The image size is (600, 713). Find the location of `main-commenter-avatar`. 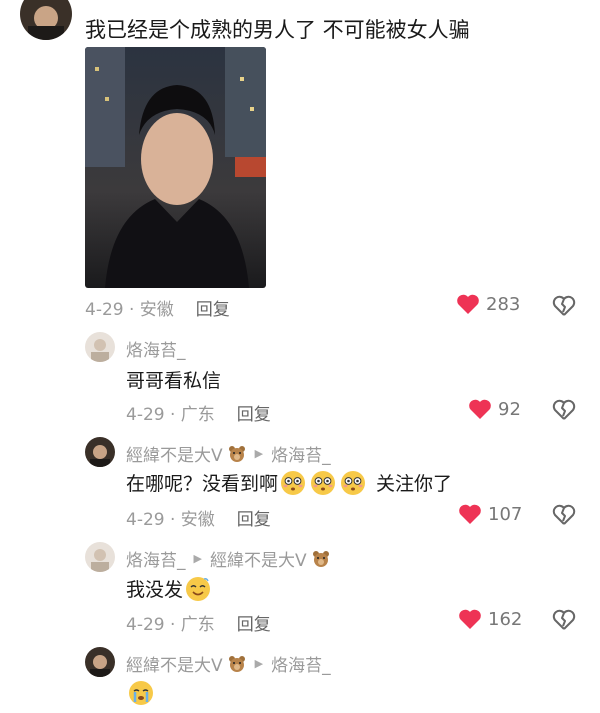

main-commenter-avatar is located at coordinates (46, 20).